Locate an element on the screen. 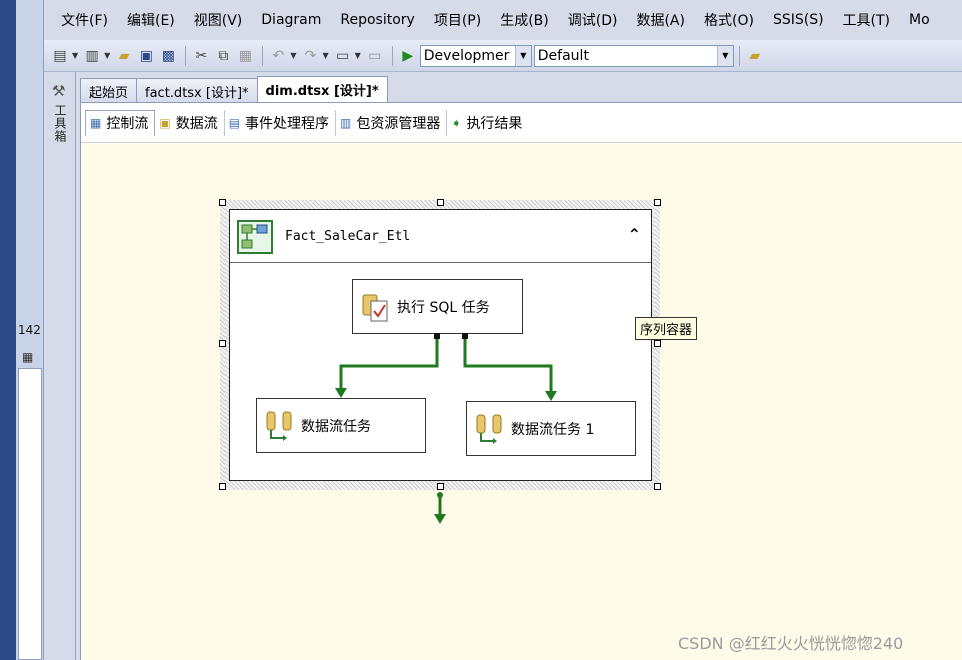 The width and height of the screenshot is (962, 660). menu-tools: 工具(T) is located at coordinates (866, 20).